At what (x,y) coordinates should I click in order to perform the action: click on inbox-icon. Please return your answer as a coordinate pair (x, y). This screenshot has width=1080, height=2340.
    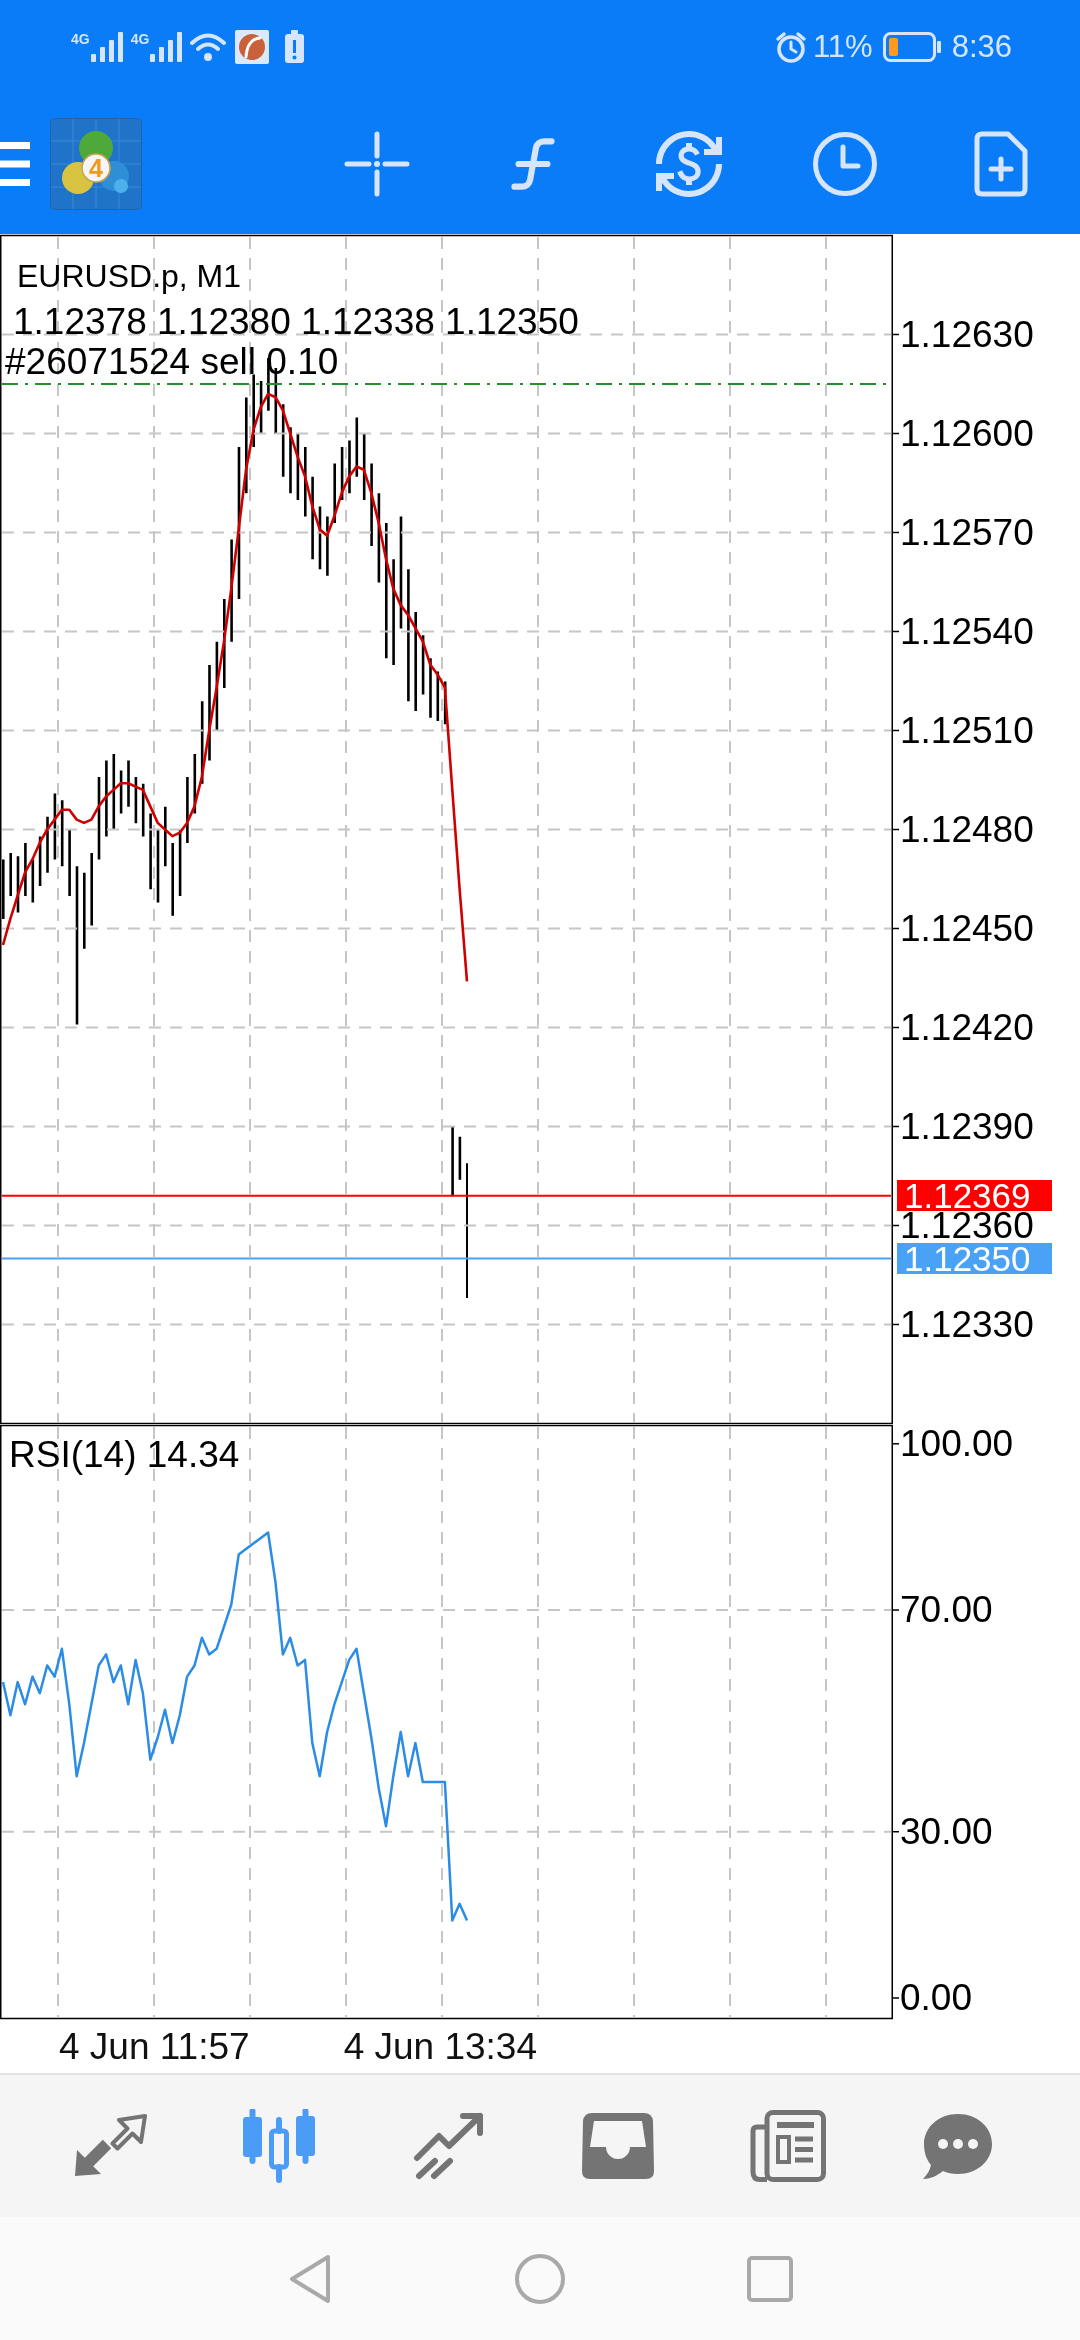
    Looking at the image, I should click on (618, 2146).